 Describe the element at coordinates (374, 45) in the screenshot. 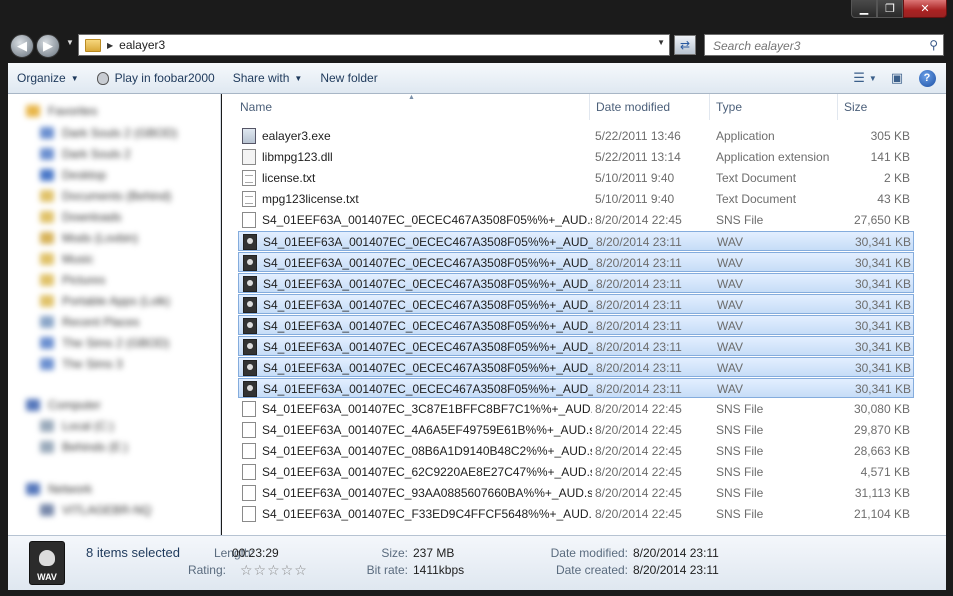

I see `address-bar: ▶ ealayer3 ▼` at that location.